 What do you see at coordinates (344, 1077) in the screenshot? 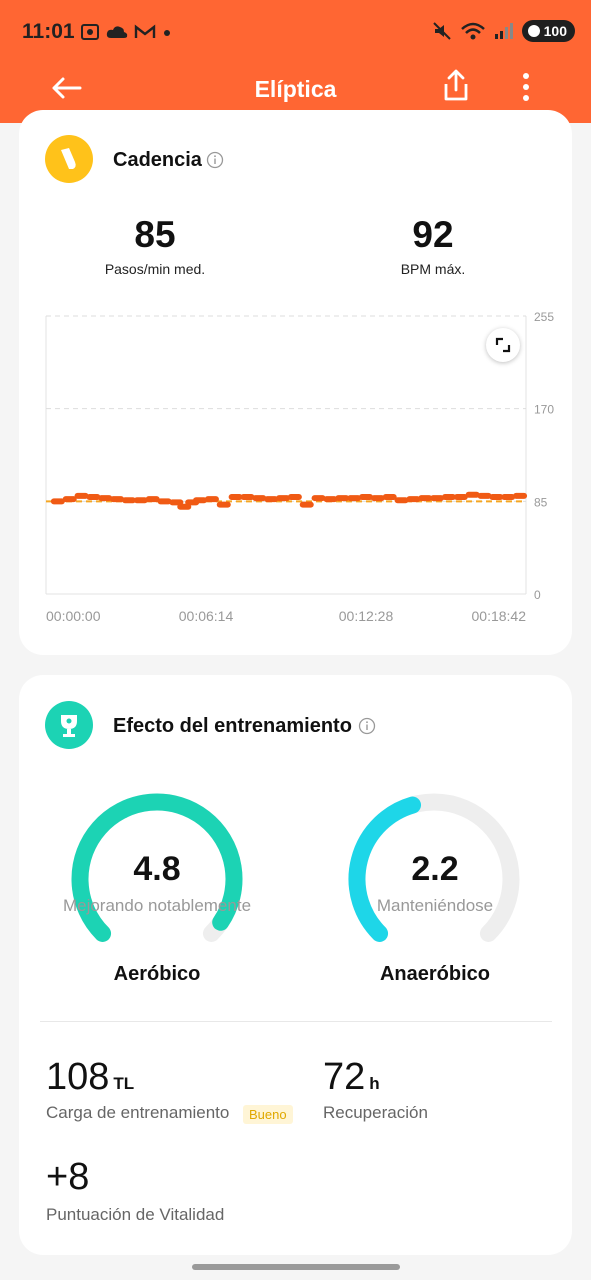
I see `recovery-value: 72` at bounding box center [344, 1077].